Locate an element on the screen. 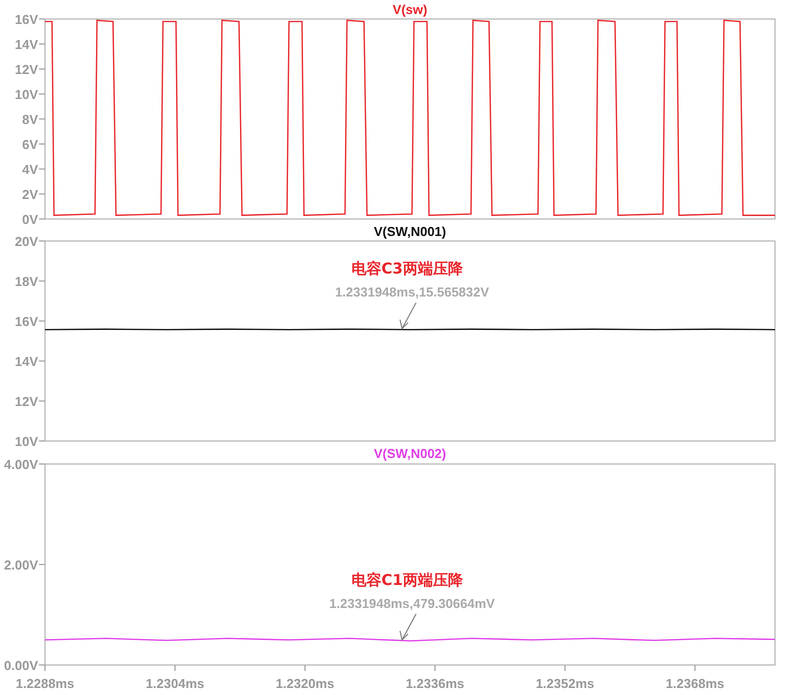 This screenshot has height=695, width=800. y-tick-label: 8V is located at coordinates (30, 119).